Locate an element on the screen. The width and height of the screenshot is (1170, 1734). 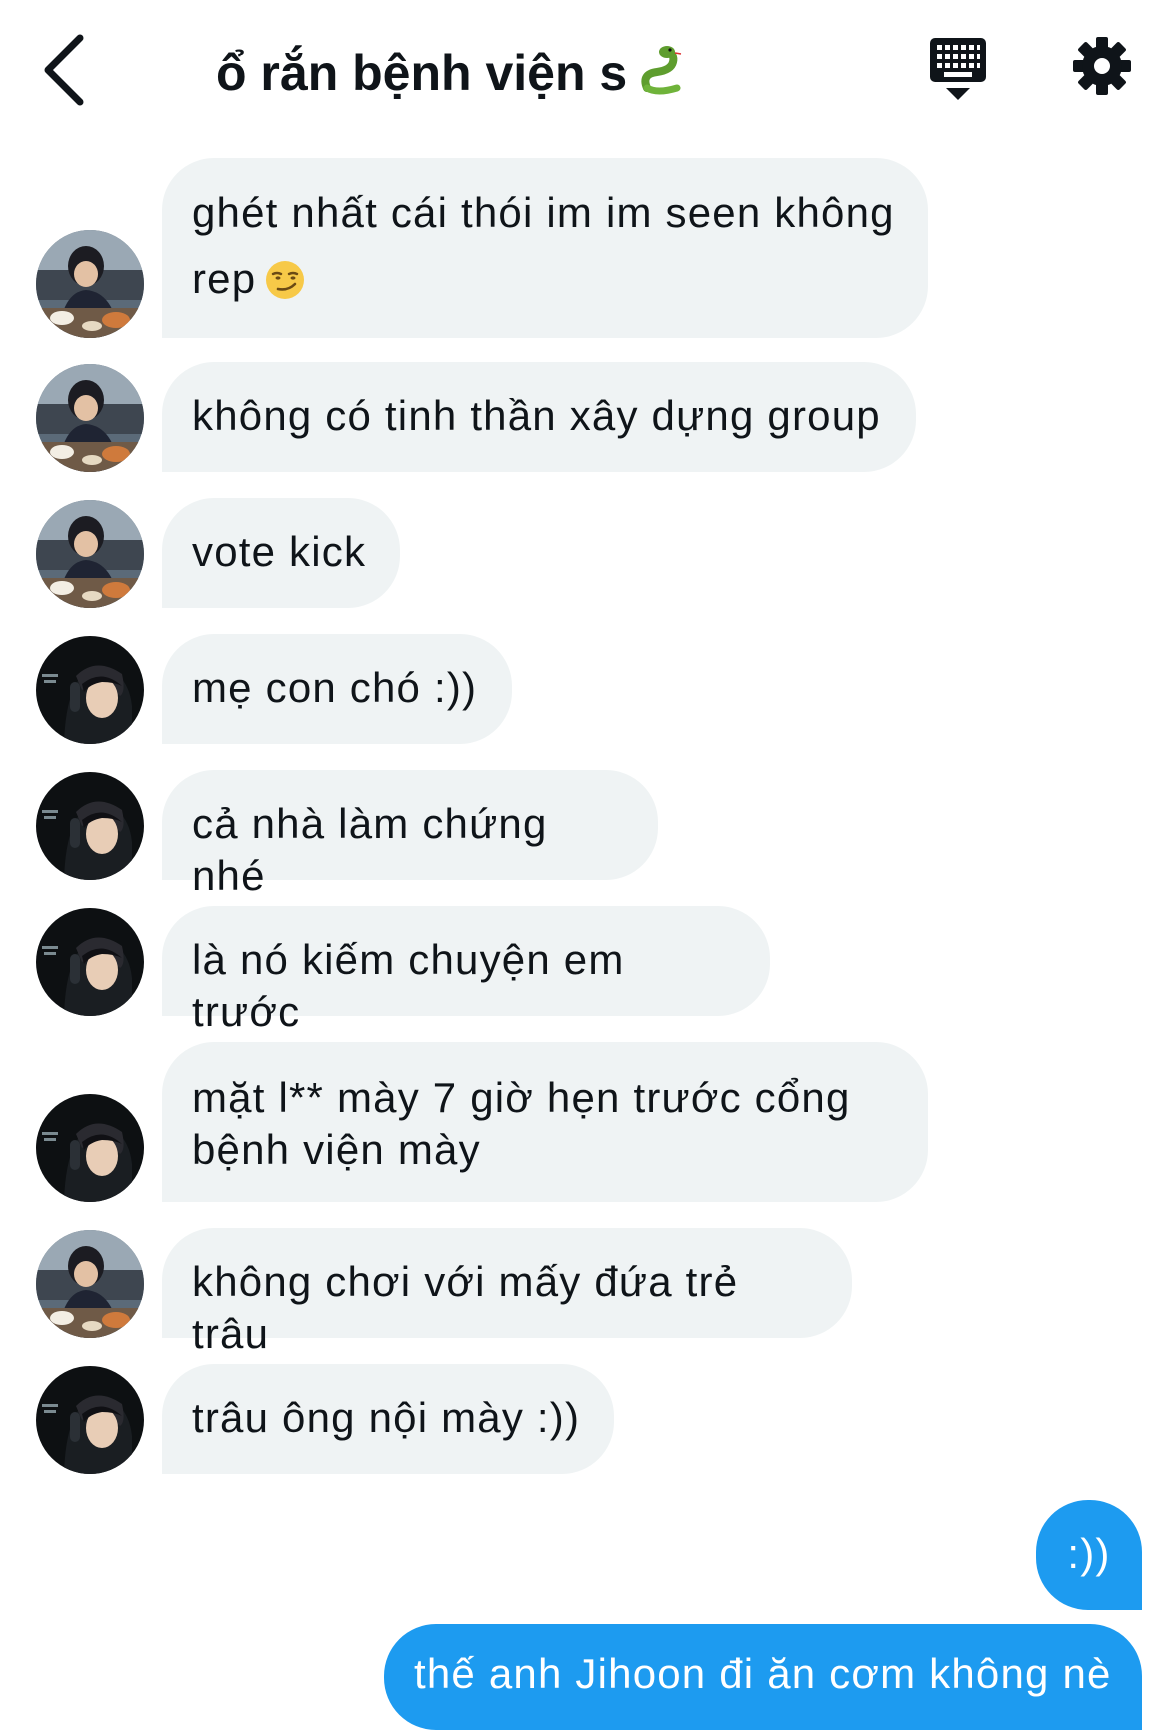
chevron-left-icon is located at coordinates (64, 70).